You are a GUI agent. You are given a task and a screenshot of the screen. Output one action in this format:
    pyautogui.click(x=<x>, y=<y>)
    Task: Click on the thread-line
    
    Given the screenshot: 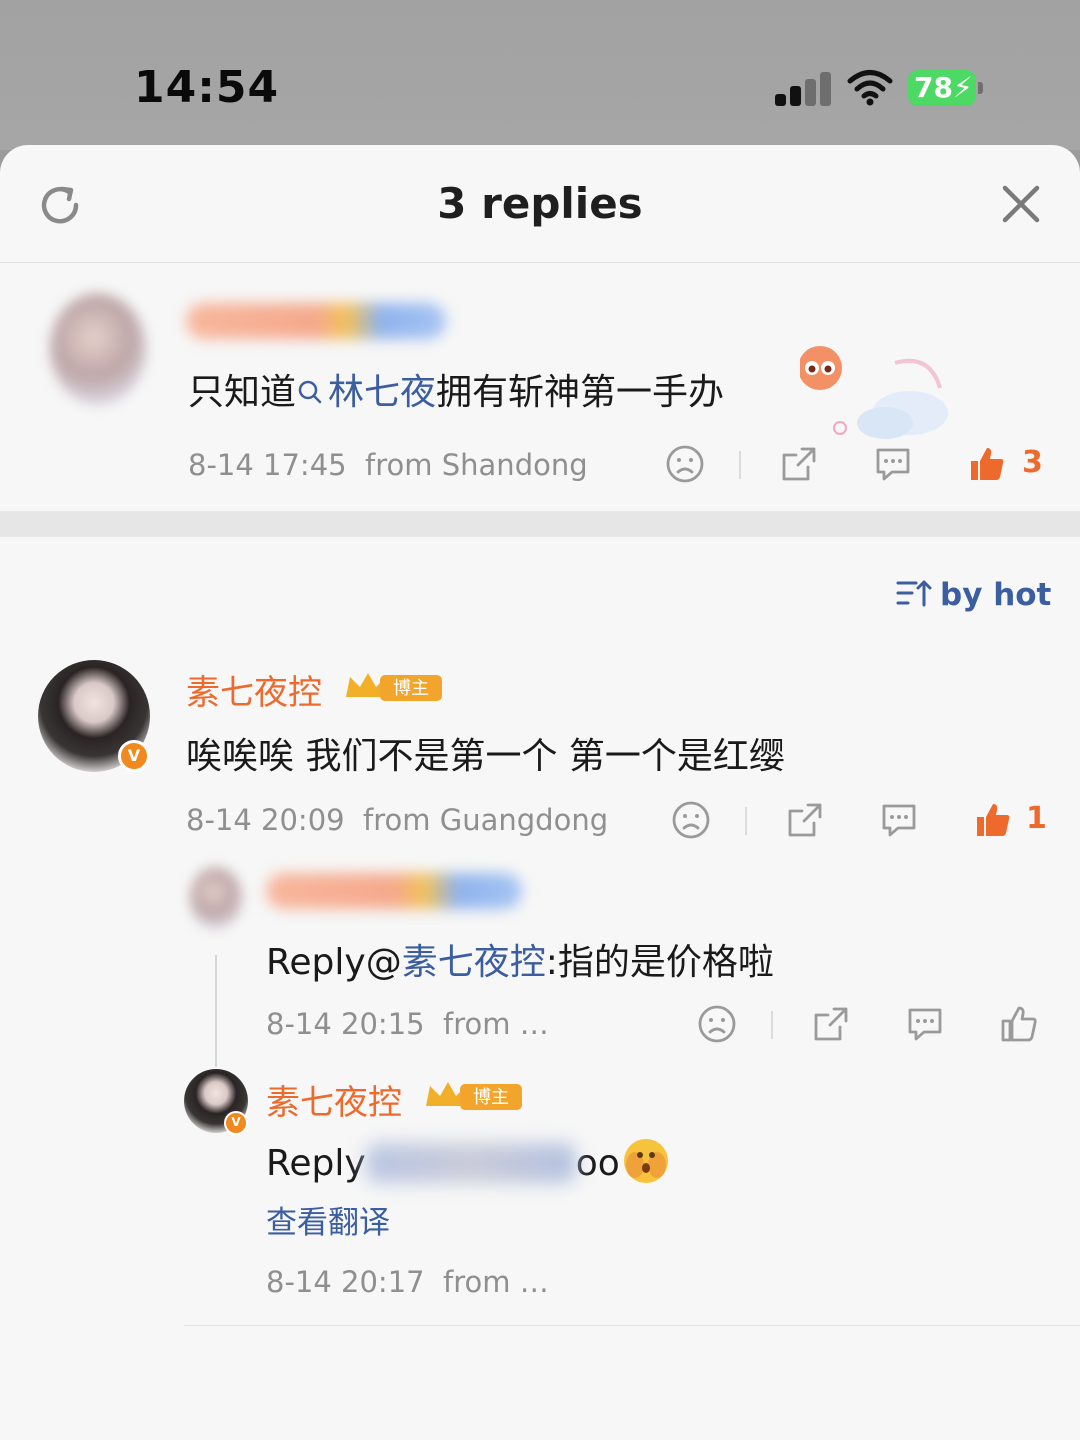 What is the action you would take?
    pyautogui.click(x=216, y=1011)
    